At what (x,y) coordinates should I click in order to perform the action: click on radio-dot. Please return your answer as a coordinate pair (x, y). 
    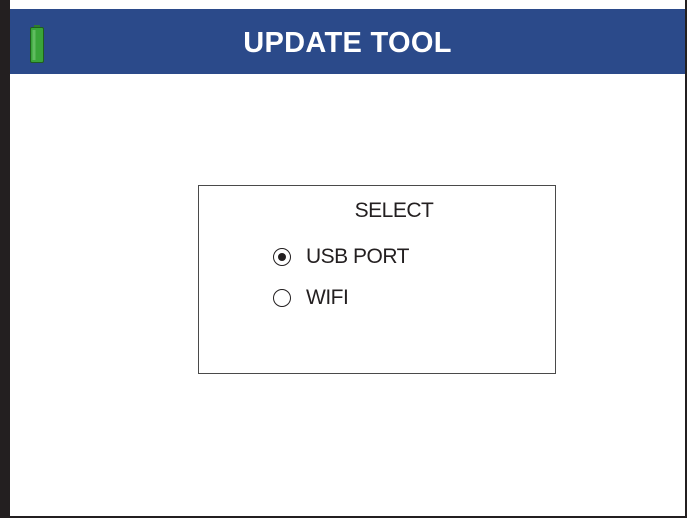
    Looking at the image, I should click on (281, 256).